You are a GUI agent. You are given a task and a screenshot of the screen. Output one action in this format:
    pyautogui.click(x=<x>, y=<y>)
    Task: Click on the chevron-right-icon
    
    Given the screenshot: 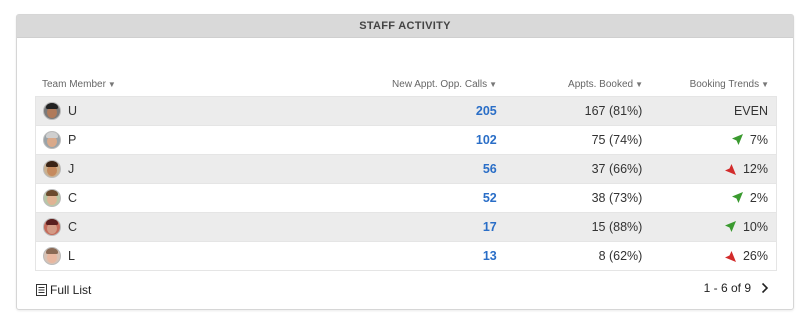 What is the action you would take?
    pyautogui.click(x=765, y=288)
    